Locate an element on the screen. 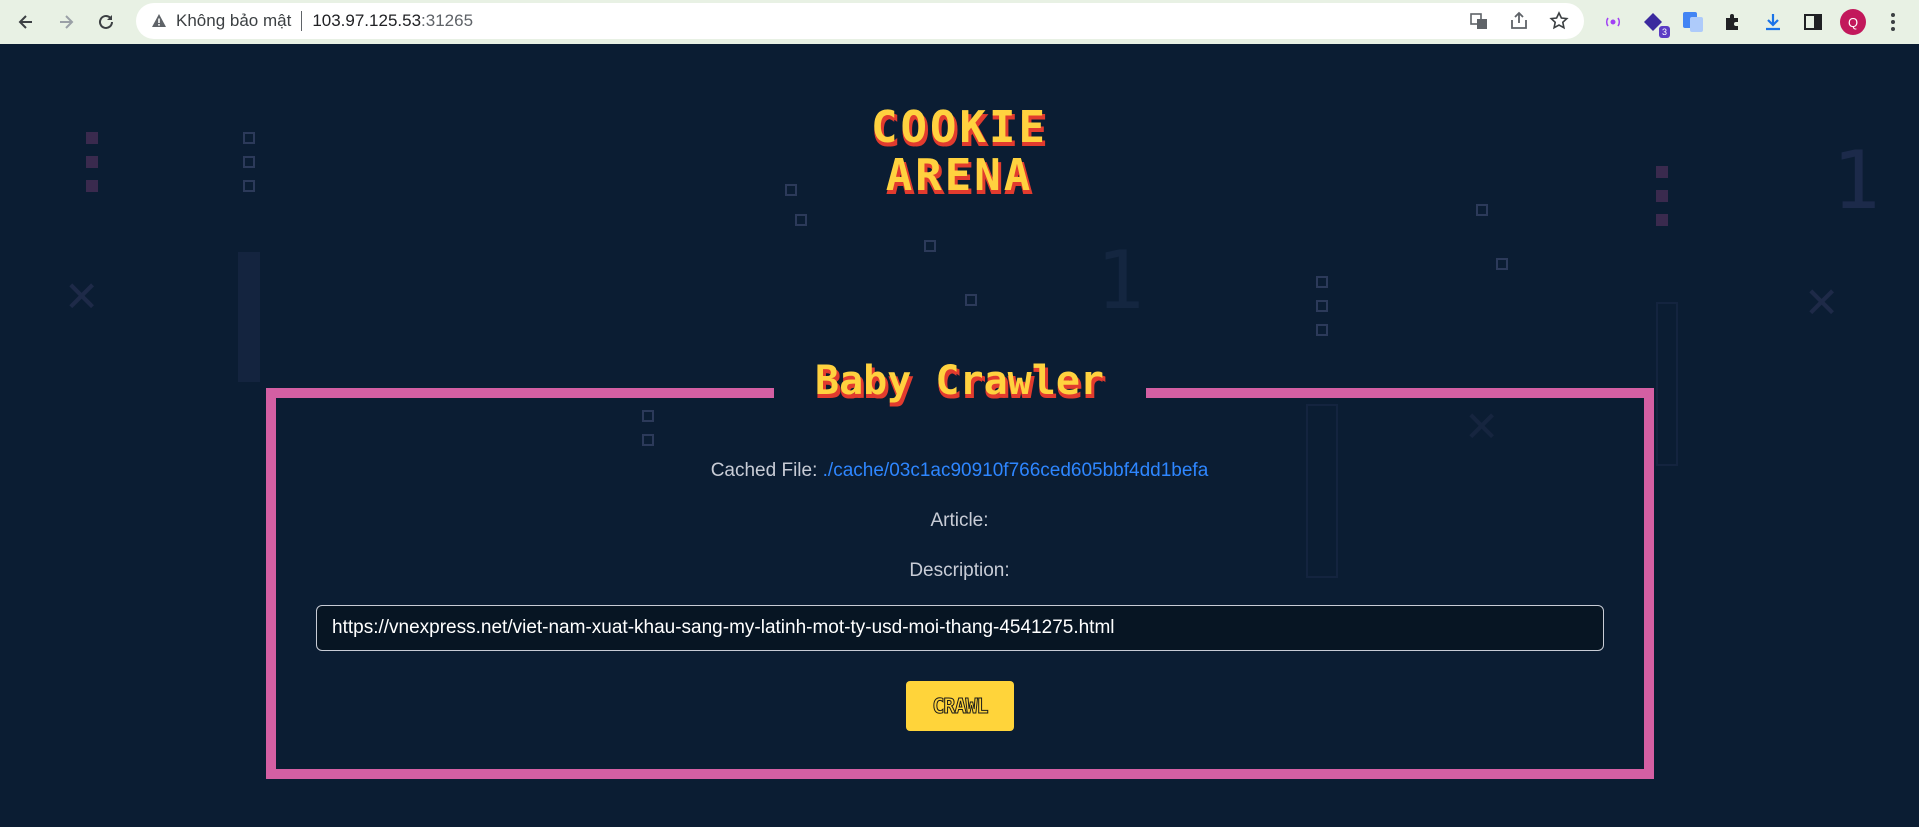 This screenshot has width=1919, height=827. forward-arrow-icon is located at coordinates (67, 22).